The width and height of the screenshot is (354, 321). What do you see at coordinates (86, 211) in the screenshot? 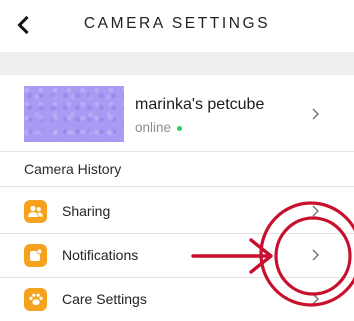
I see `menu-item-label: Sharing` at bounding box center [86, 211].